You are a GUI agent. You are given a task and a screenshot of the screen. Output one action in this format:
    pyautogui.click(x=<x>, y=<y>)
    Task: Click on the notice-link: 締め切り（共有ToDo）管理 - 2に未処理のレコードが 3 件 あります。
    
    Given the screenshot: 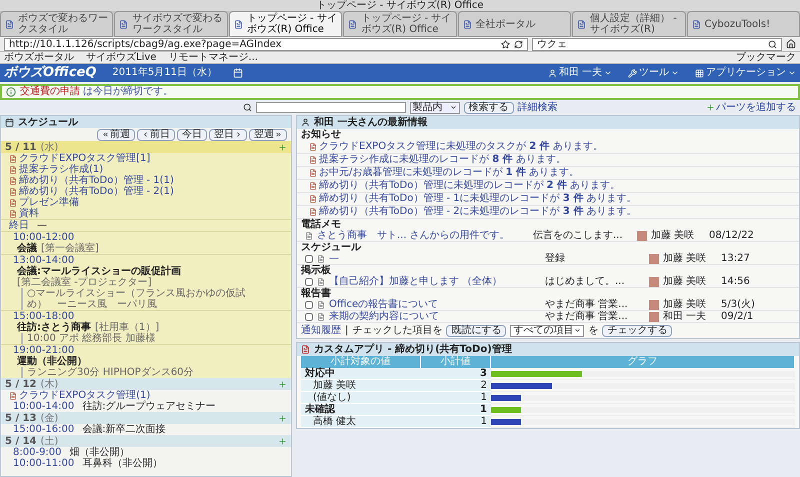 What is the action you would take?
    pyautogui.click(x=477, y=212)
    